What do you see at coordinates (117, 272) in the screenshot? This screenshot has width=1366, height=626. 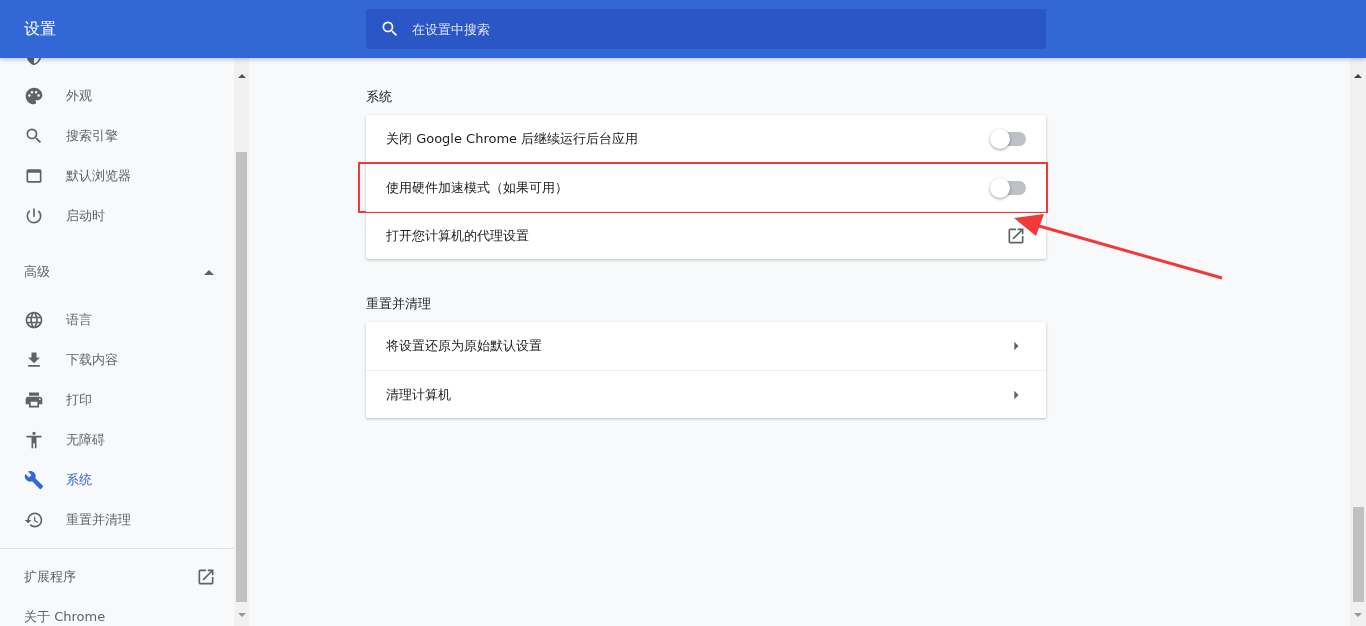 I see `advanced-toggle: 高级` at bounding box center [117, 272].